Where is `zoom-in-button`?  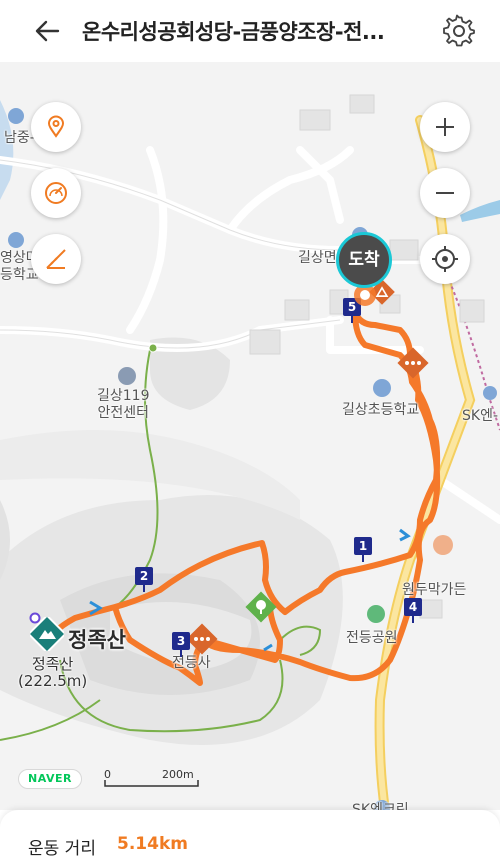 zoom-in-button is located at coordinates (445, 127).